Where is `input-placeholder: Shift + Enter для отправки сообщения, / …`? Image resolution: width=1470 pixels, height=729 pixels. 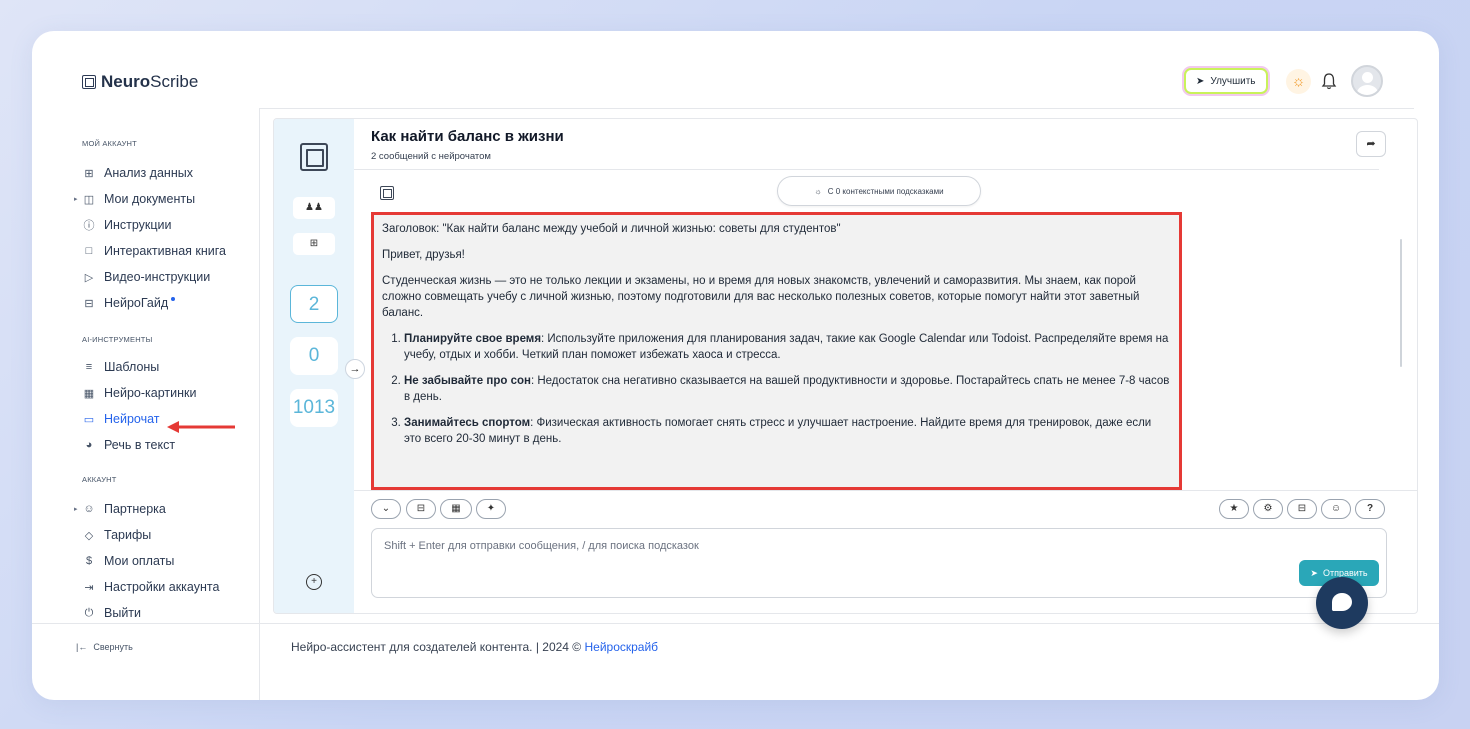
input-placeholder: Shift + Enter для отправки сообщения, / … is located at coordinates (541, 546).